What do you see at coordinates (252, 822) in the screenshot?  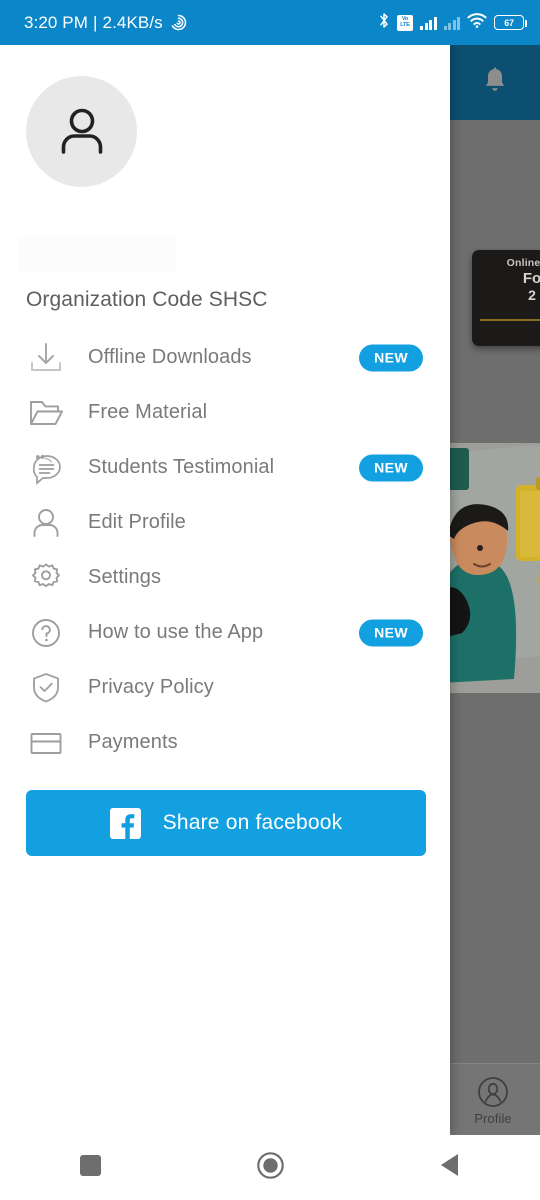 I see `share-on-facebook-label: Share on facebook` at bounding box center [252, 822].